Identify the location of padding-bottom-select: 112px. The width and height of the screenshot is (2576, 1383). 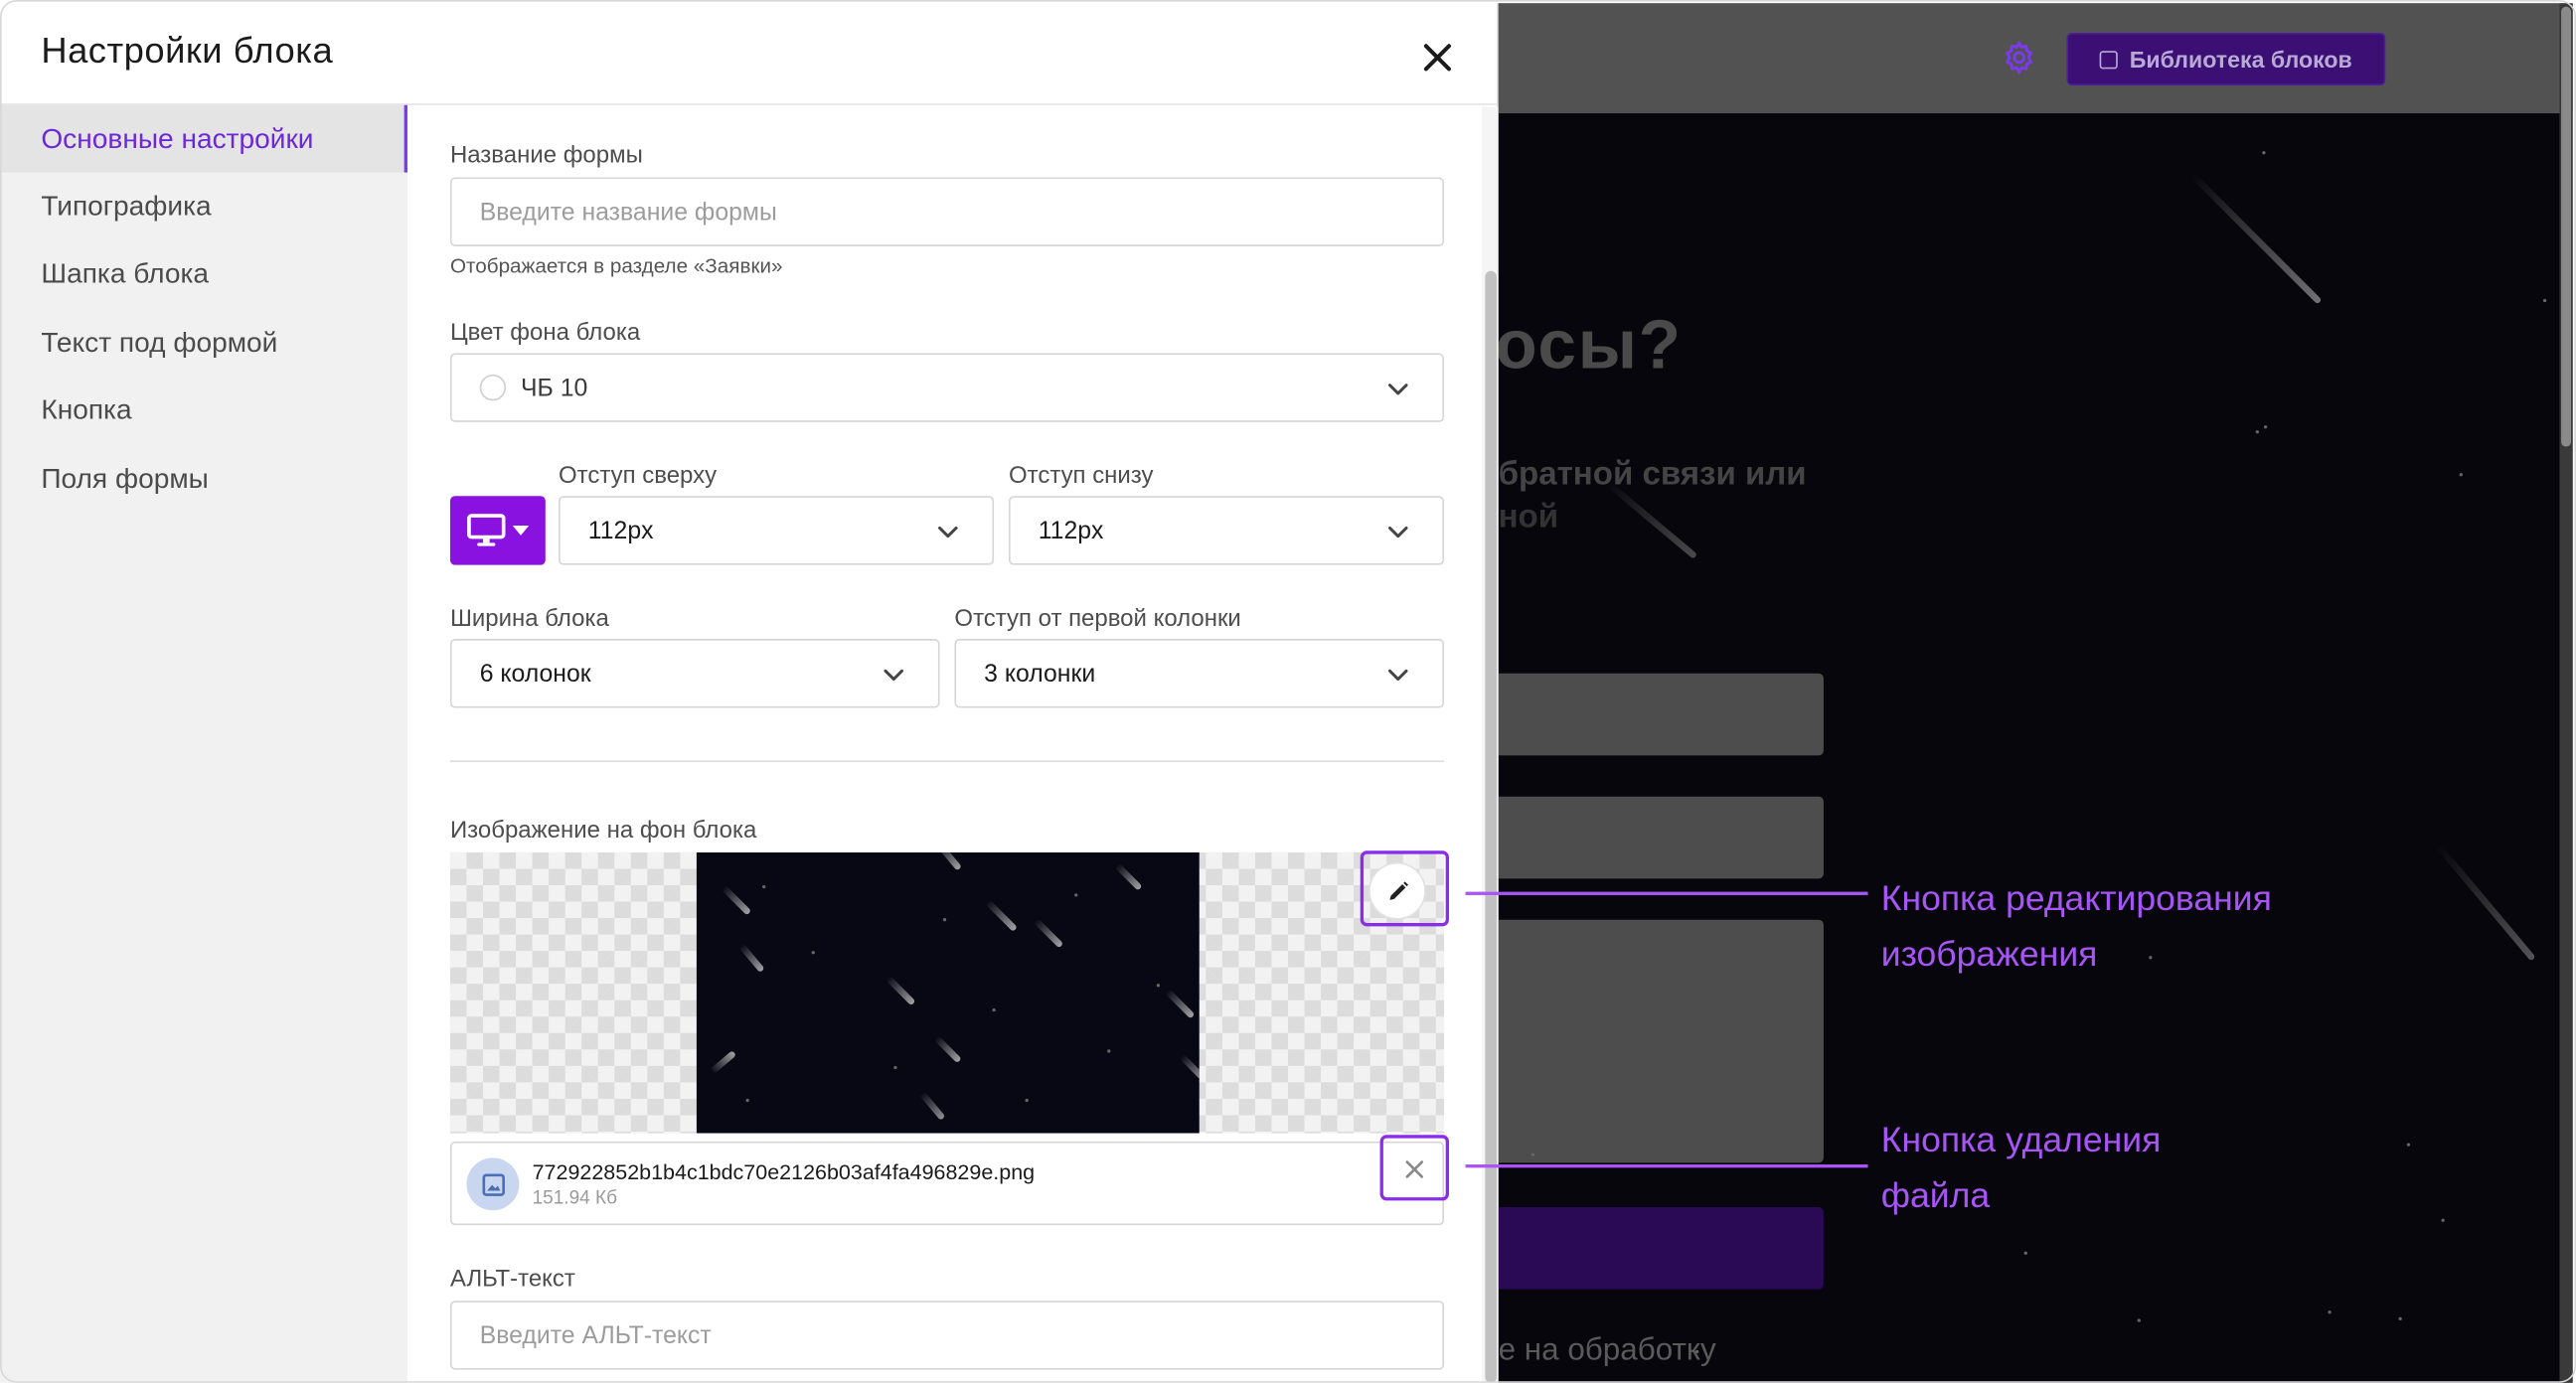
(1226, 531).